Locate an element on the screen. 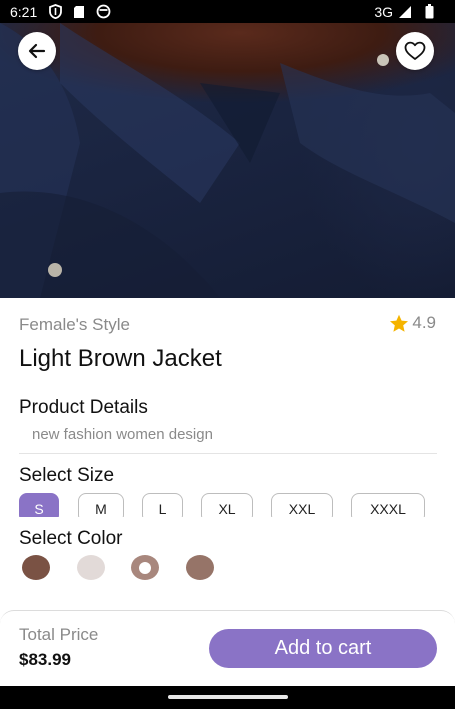 This screenshot has height=709, width=455. favorite-button is located at coordinates (415, 51).